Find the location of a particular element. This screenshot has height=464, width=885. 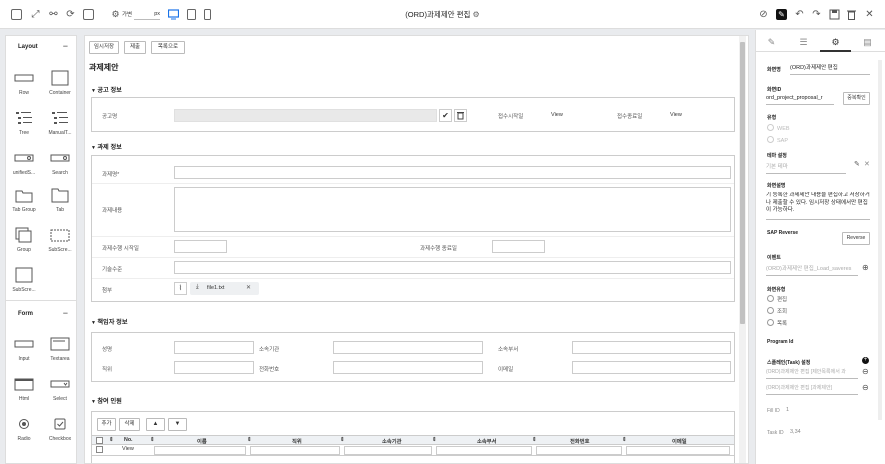

component-group: Group is located at coordinates (24, 240).